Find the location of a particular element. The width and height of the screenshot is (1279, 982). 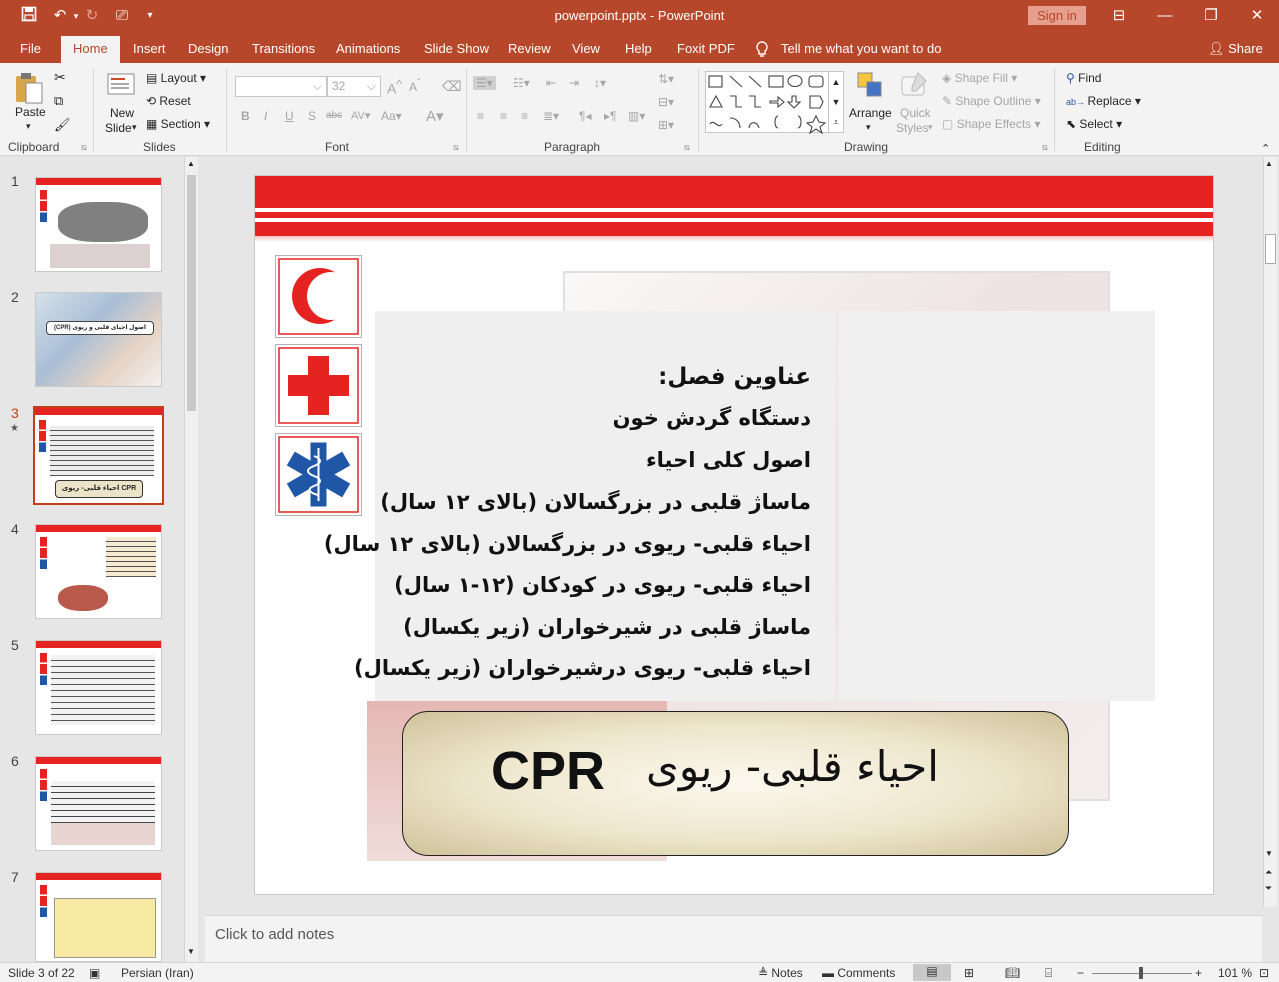

new-slide-label-2: Slide is located at coordinates (118, 128).